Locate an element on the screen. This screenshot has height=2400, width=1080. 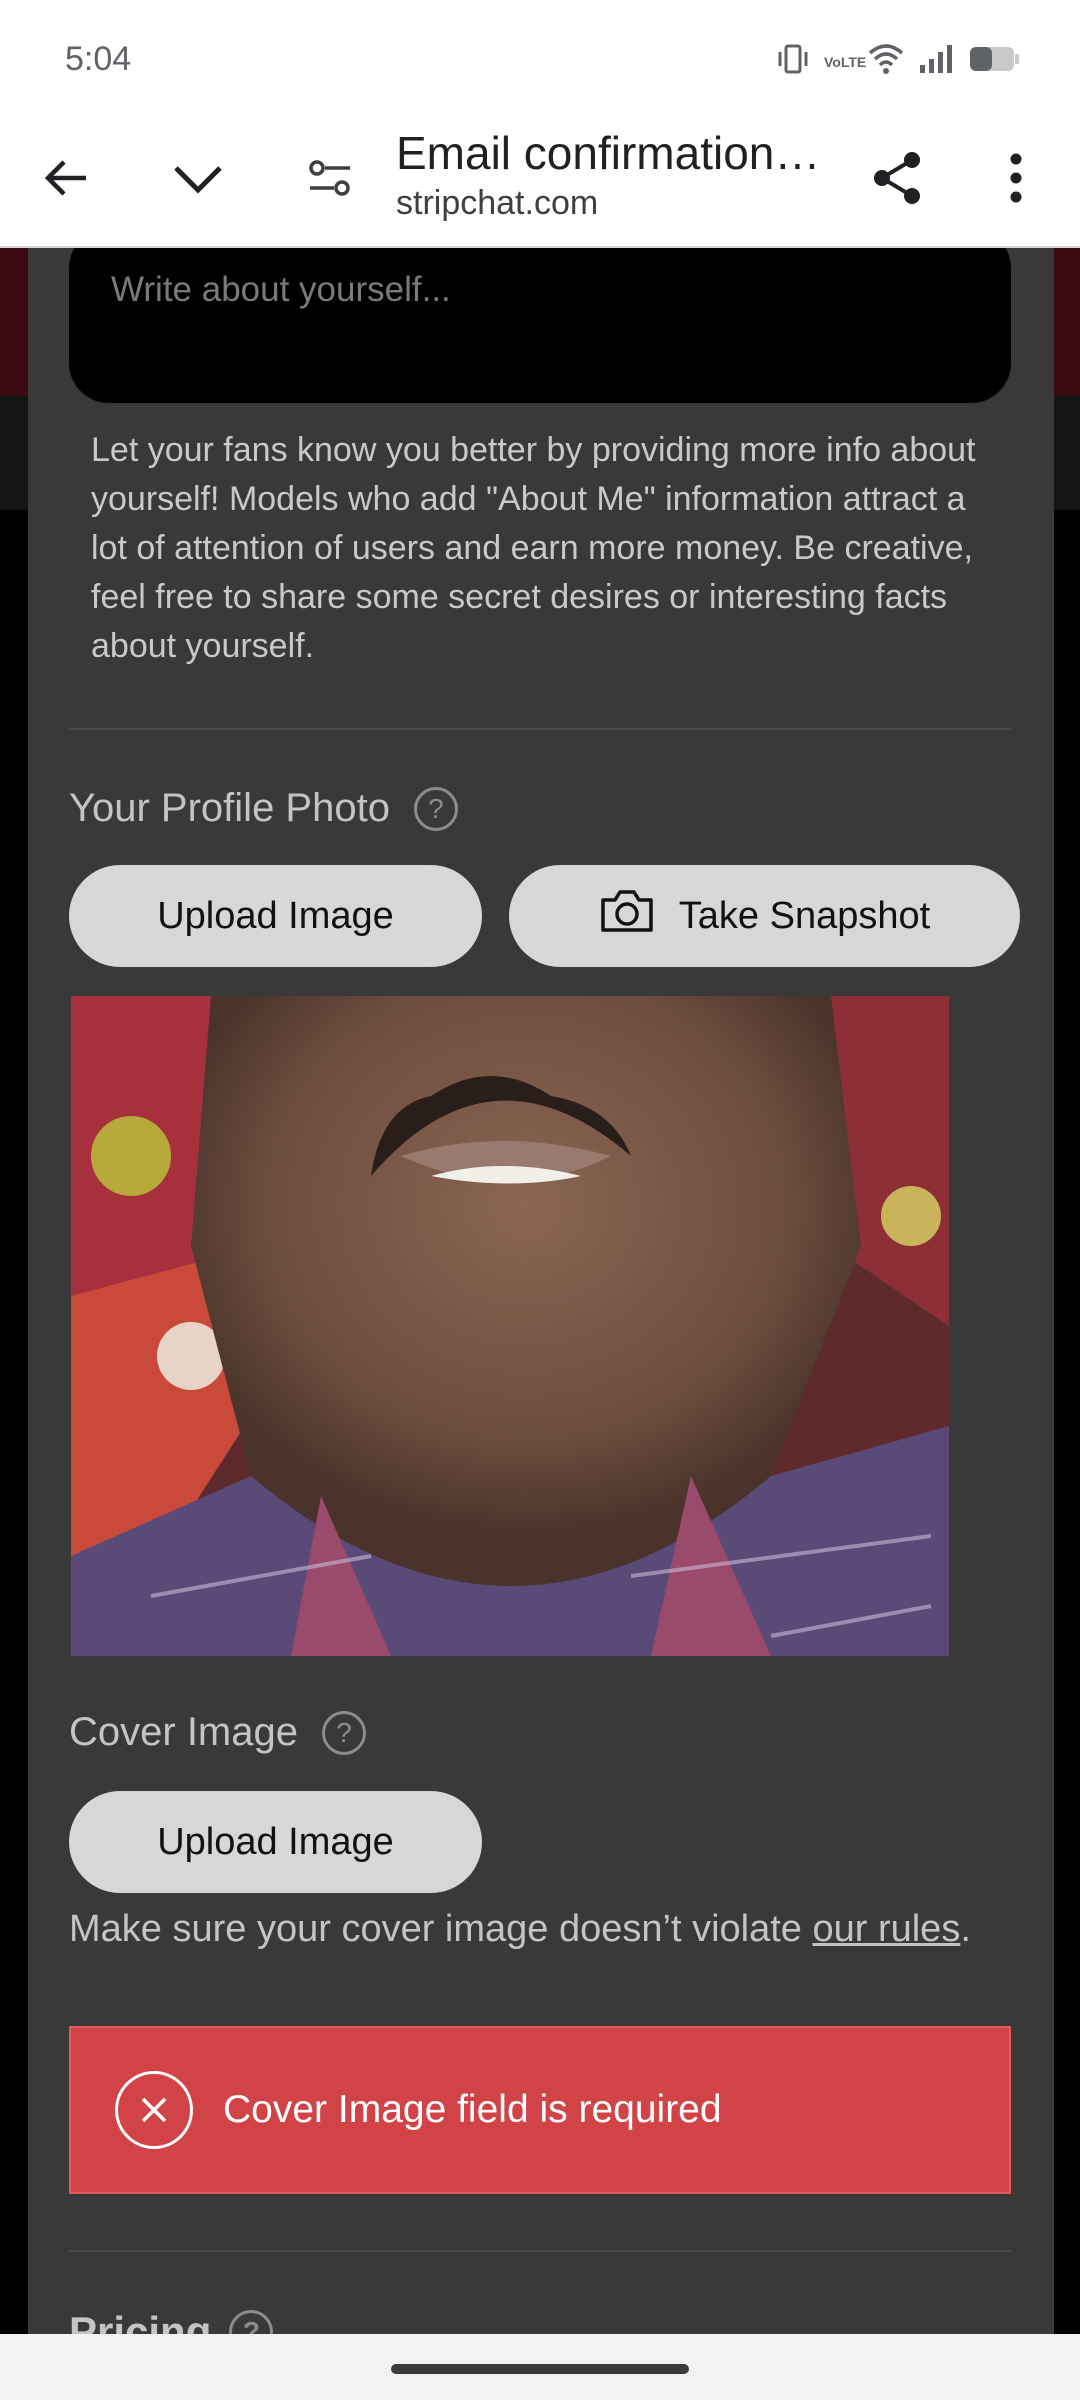
upload-cover-image-button: Upload Image is located at coordinates (275, 1842).